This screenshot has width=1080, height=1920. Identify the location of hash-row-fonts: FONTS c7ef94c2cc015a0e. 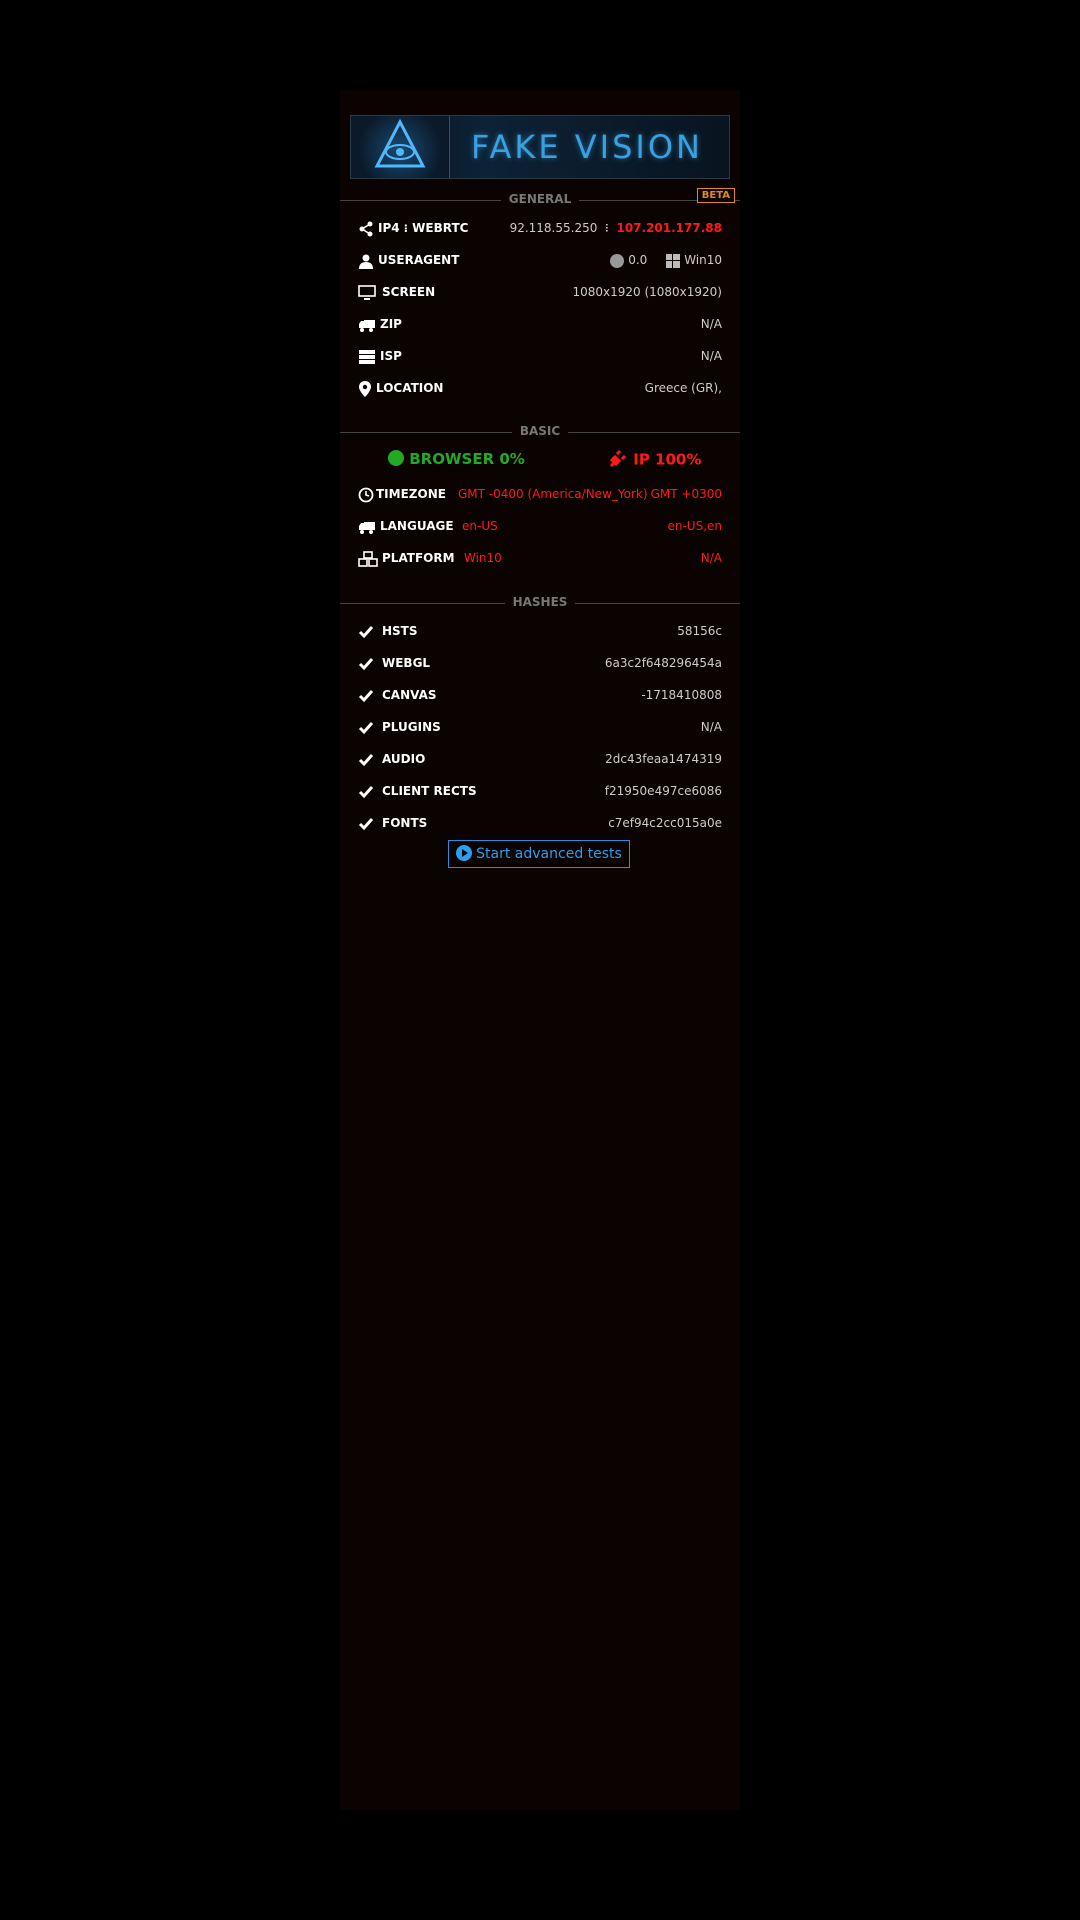
(540, 824).